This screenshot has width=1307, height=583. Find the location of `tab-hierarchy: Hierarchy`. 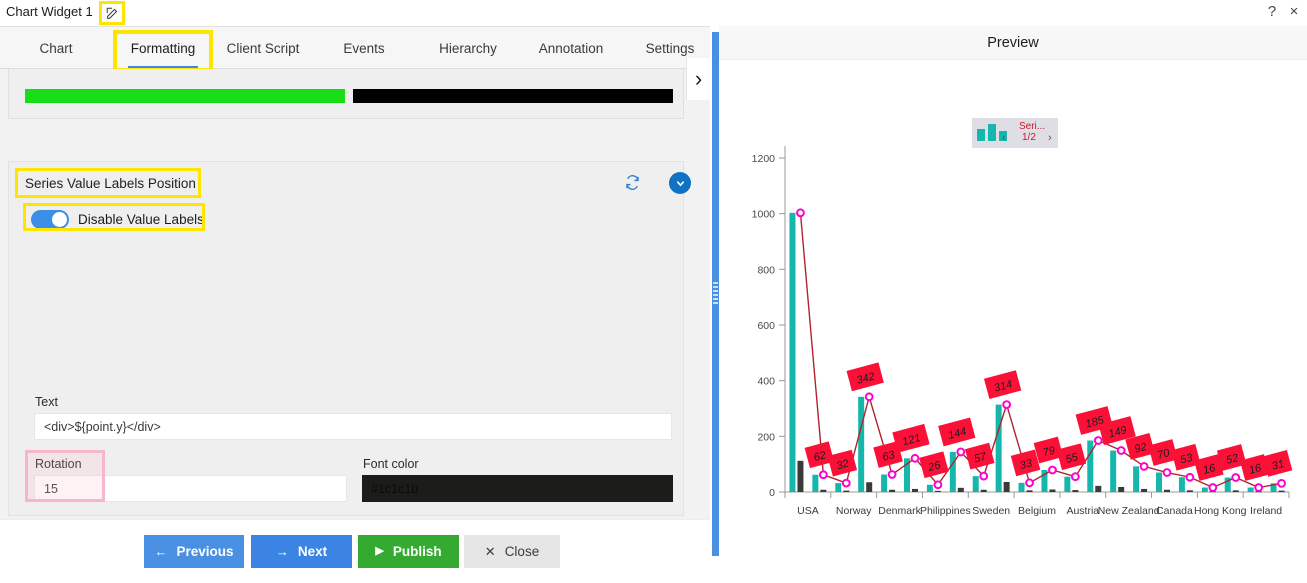

tab-hierarchy: Hierarchy is located at coordinates (468, 48).